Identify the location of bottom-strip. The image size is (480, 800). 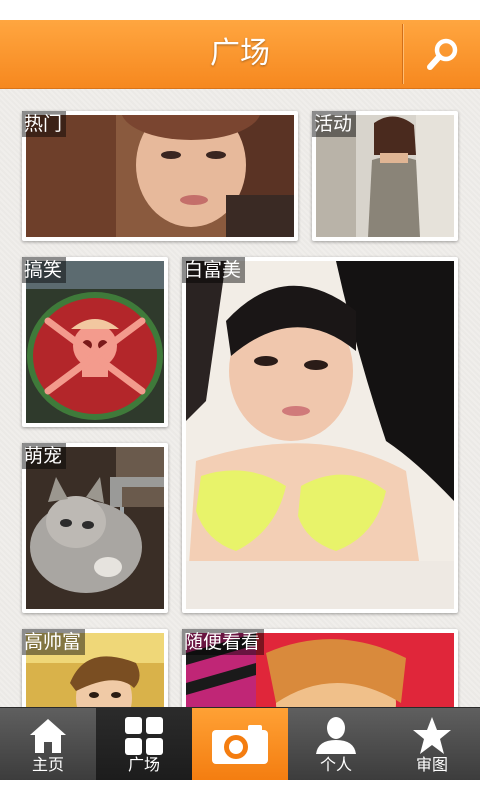
(240, 790).